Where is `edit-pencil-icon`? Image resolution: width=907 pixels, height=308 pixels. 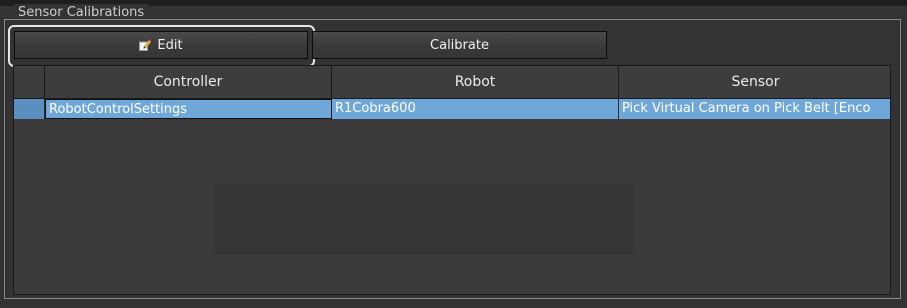 edit-pencil-icon is located at coordinates (145, 45).